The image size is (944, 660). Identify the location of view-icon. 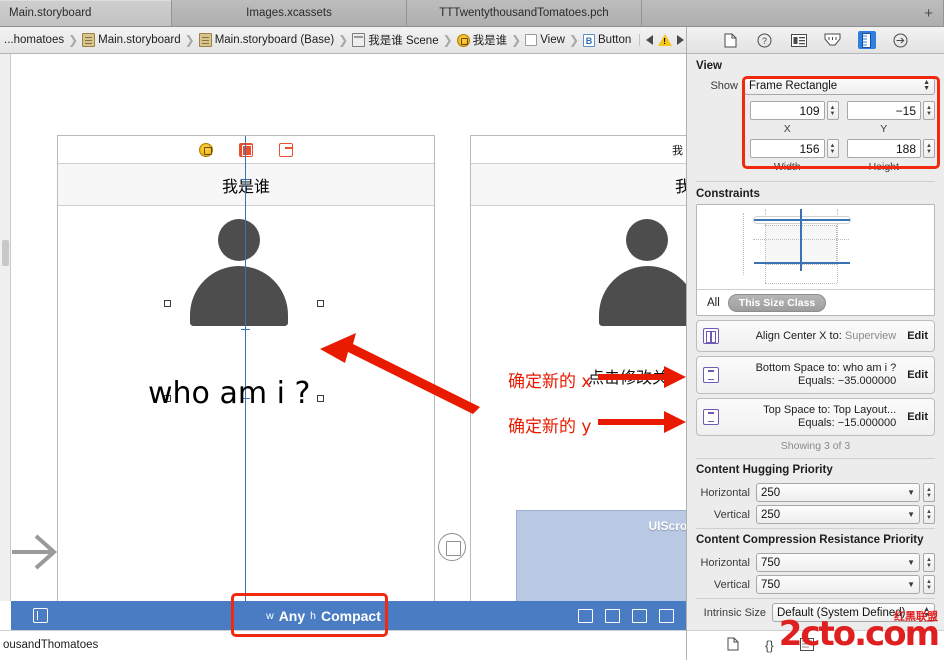
(531, 40).